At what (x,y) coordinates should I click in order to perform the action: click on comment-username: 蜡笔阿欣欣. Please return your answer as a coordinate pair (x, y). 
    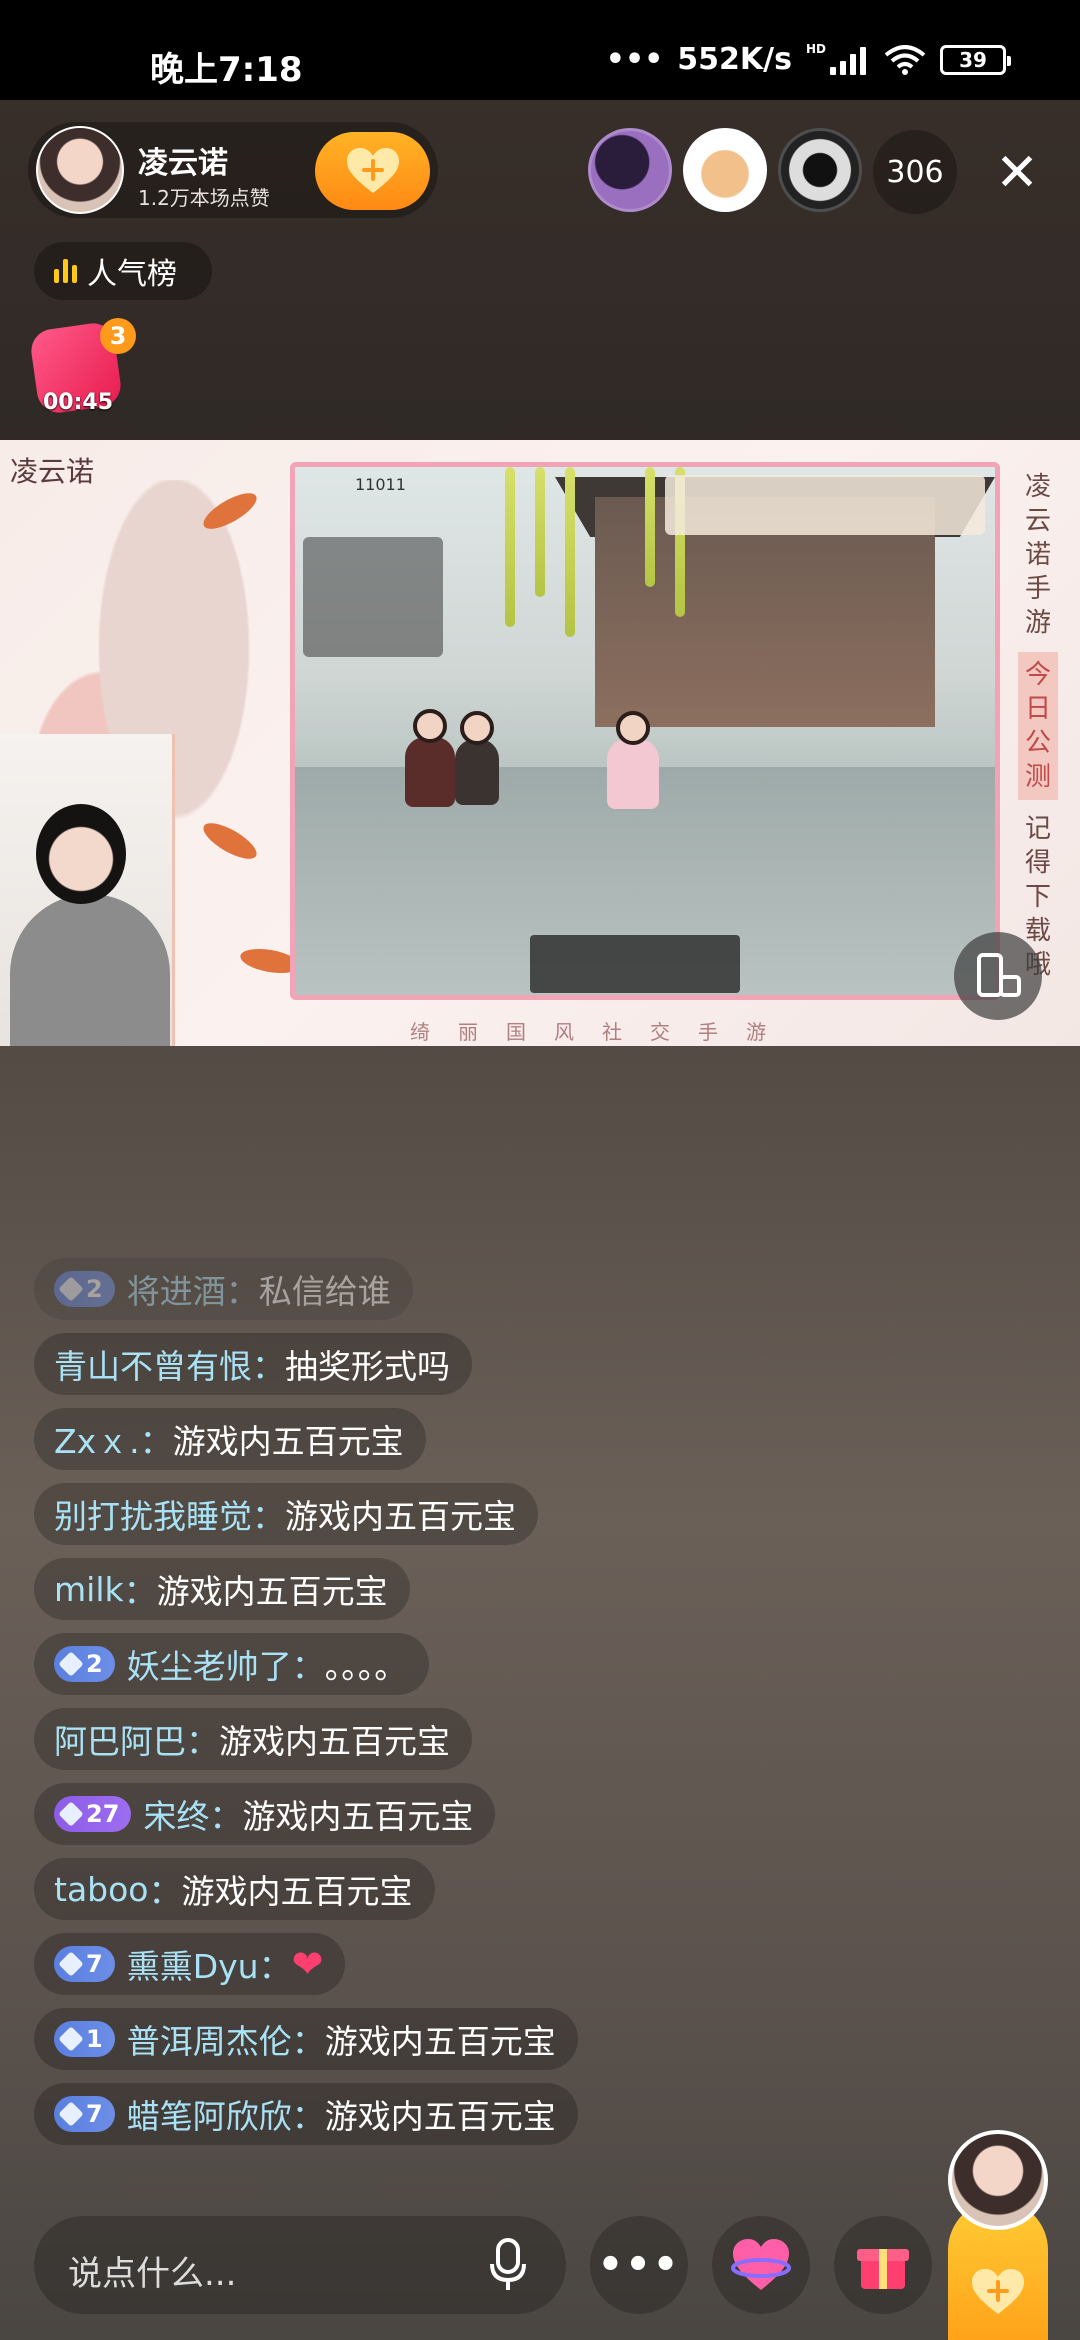
    Looking at the image, I should click on (209, 2114).